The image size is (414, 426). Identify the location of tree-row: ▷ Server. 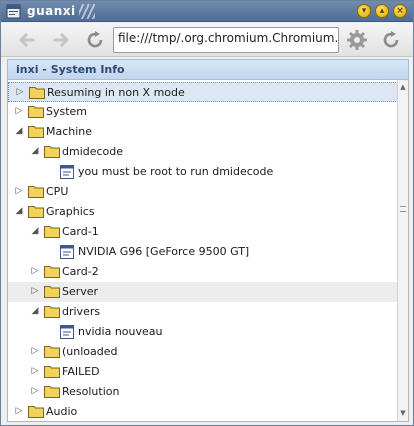
(203, 292).